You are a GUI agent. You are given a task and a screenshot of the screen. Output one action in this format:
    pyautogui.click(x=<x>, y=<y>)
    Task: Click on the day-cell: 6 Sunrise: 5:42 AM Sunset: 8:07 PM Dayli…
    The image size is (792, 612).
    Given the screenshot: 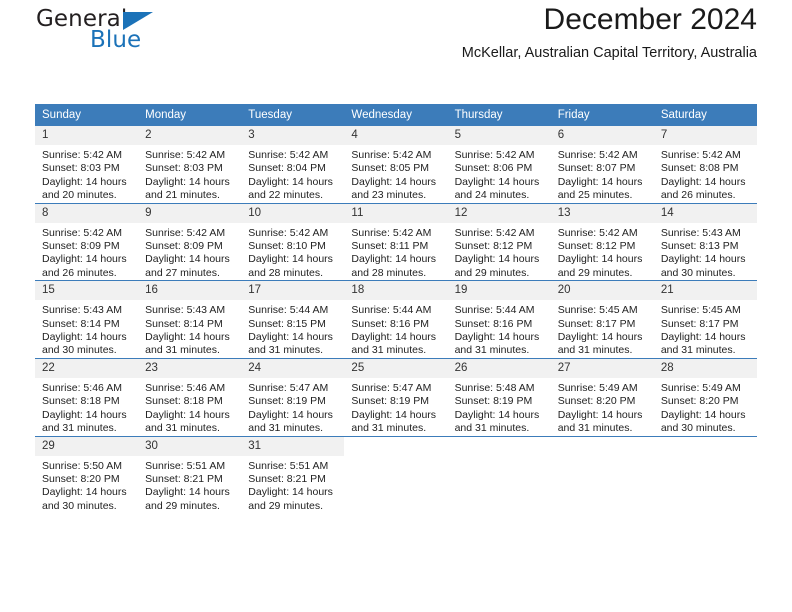 What is the action you would take?
    pyautogui.click(x=602, y=165)
    